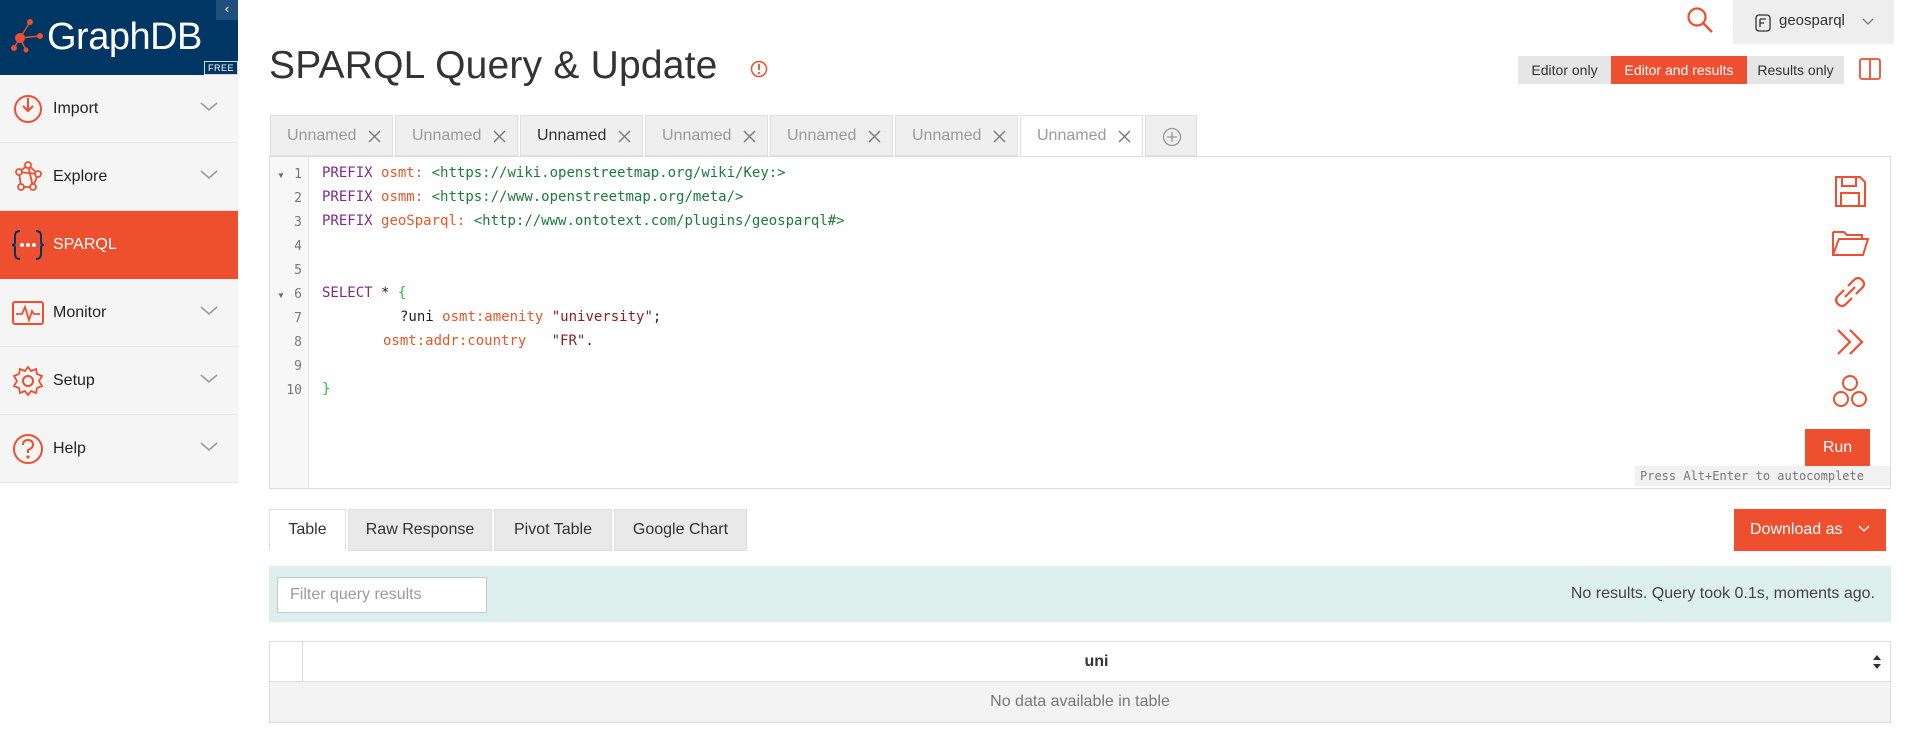  I want to click on column-header-uni: uni, so click(1096, 662).